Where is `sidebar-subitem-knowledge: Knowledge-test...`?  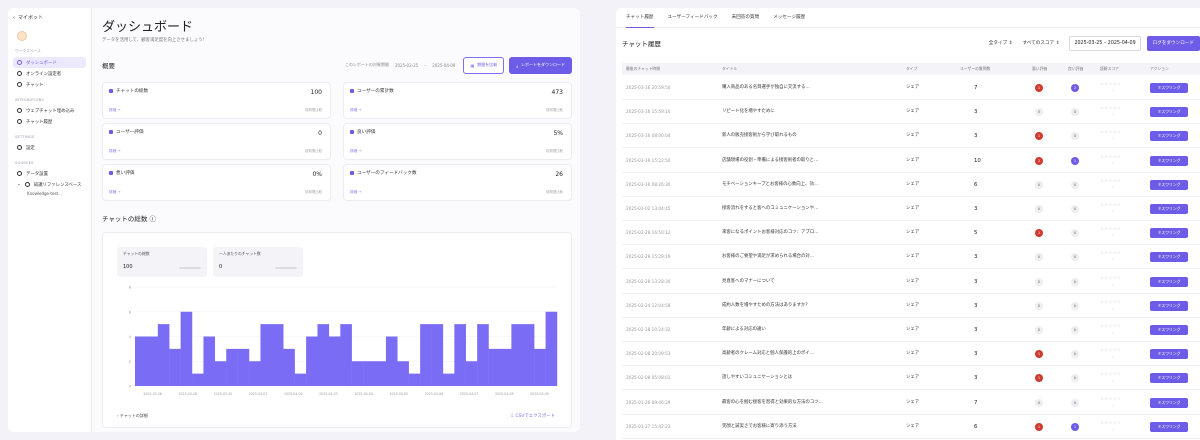
sidebar-subitem-knowledge: Knowledge-test... is located at coordinates (49, 194).